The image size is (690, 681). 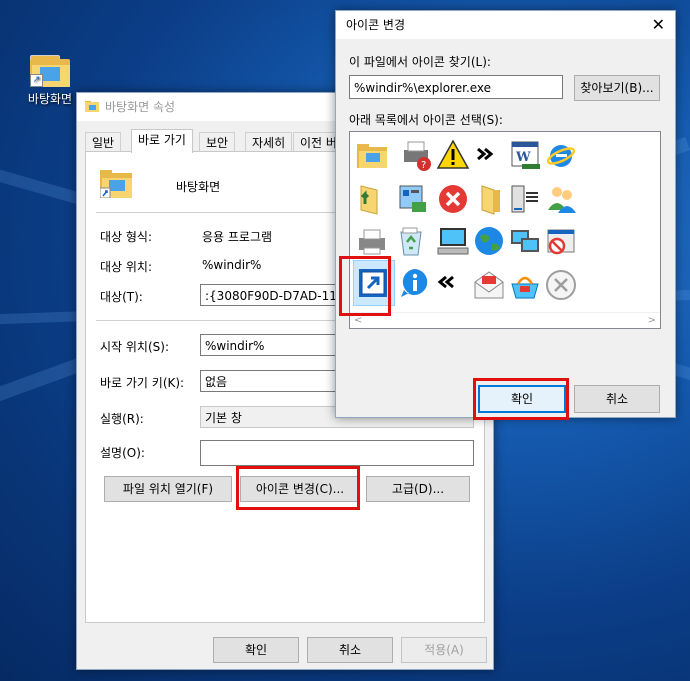 What do you see at coordinates (126, 267) in the screenshot?
I see `target-location-label: 대상 위치:` at bounding box center [126, 267].